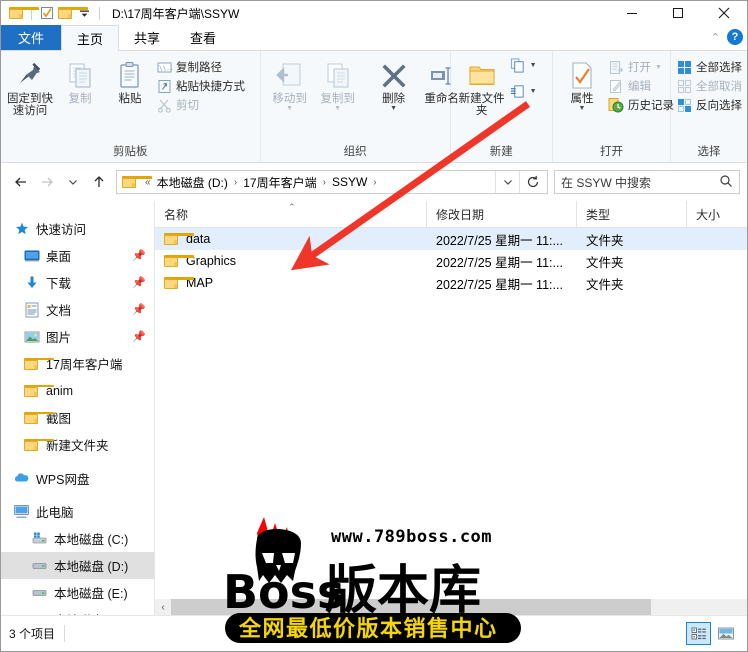 This screenshot has width=748, height=652. I want to click on easy-access-button: ▼, so click(523, 91).